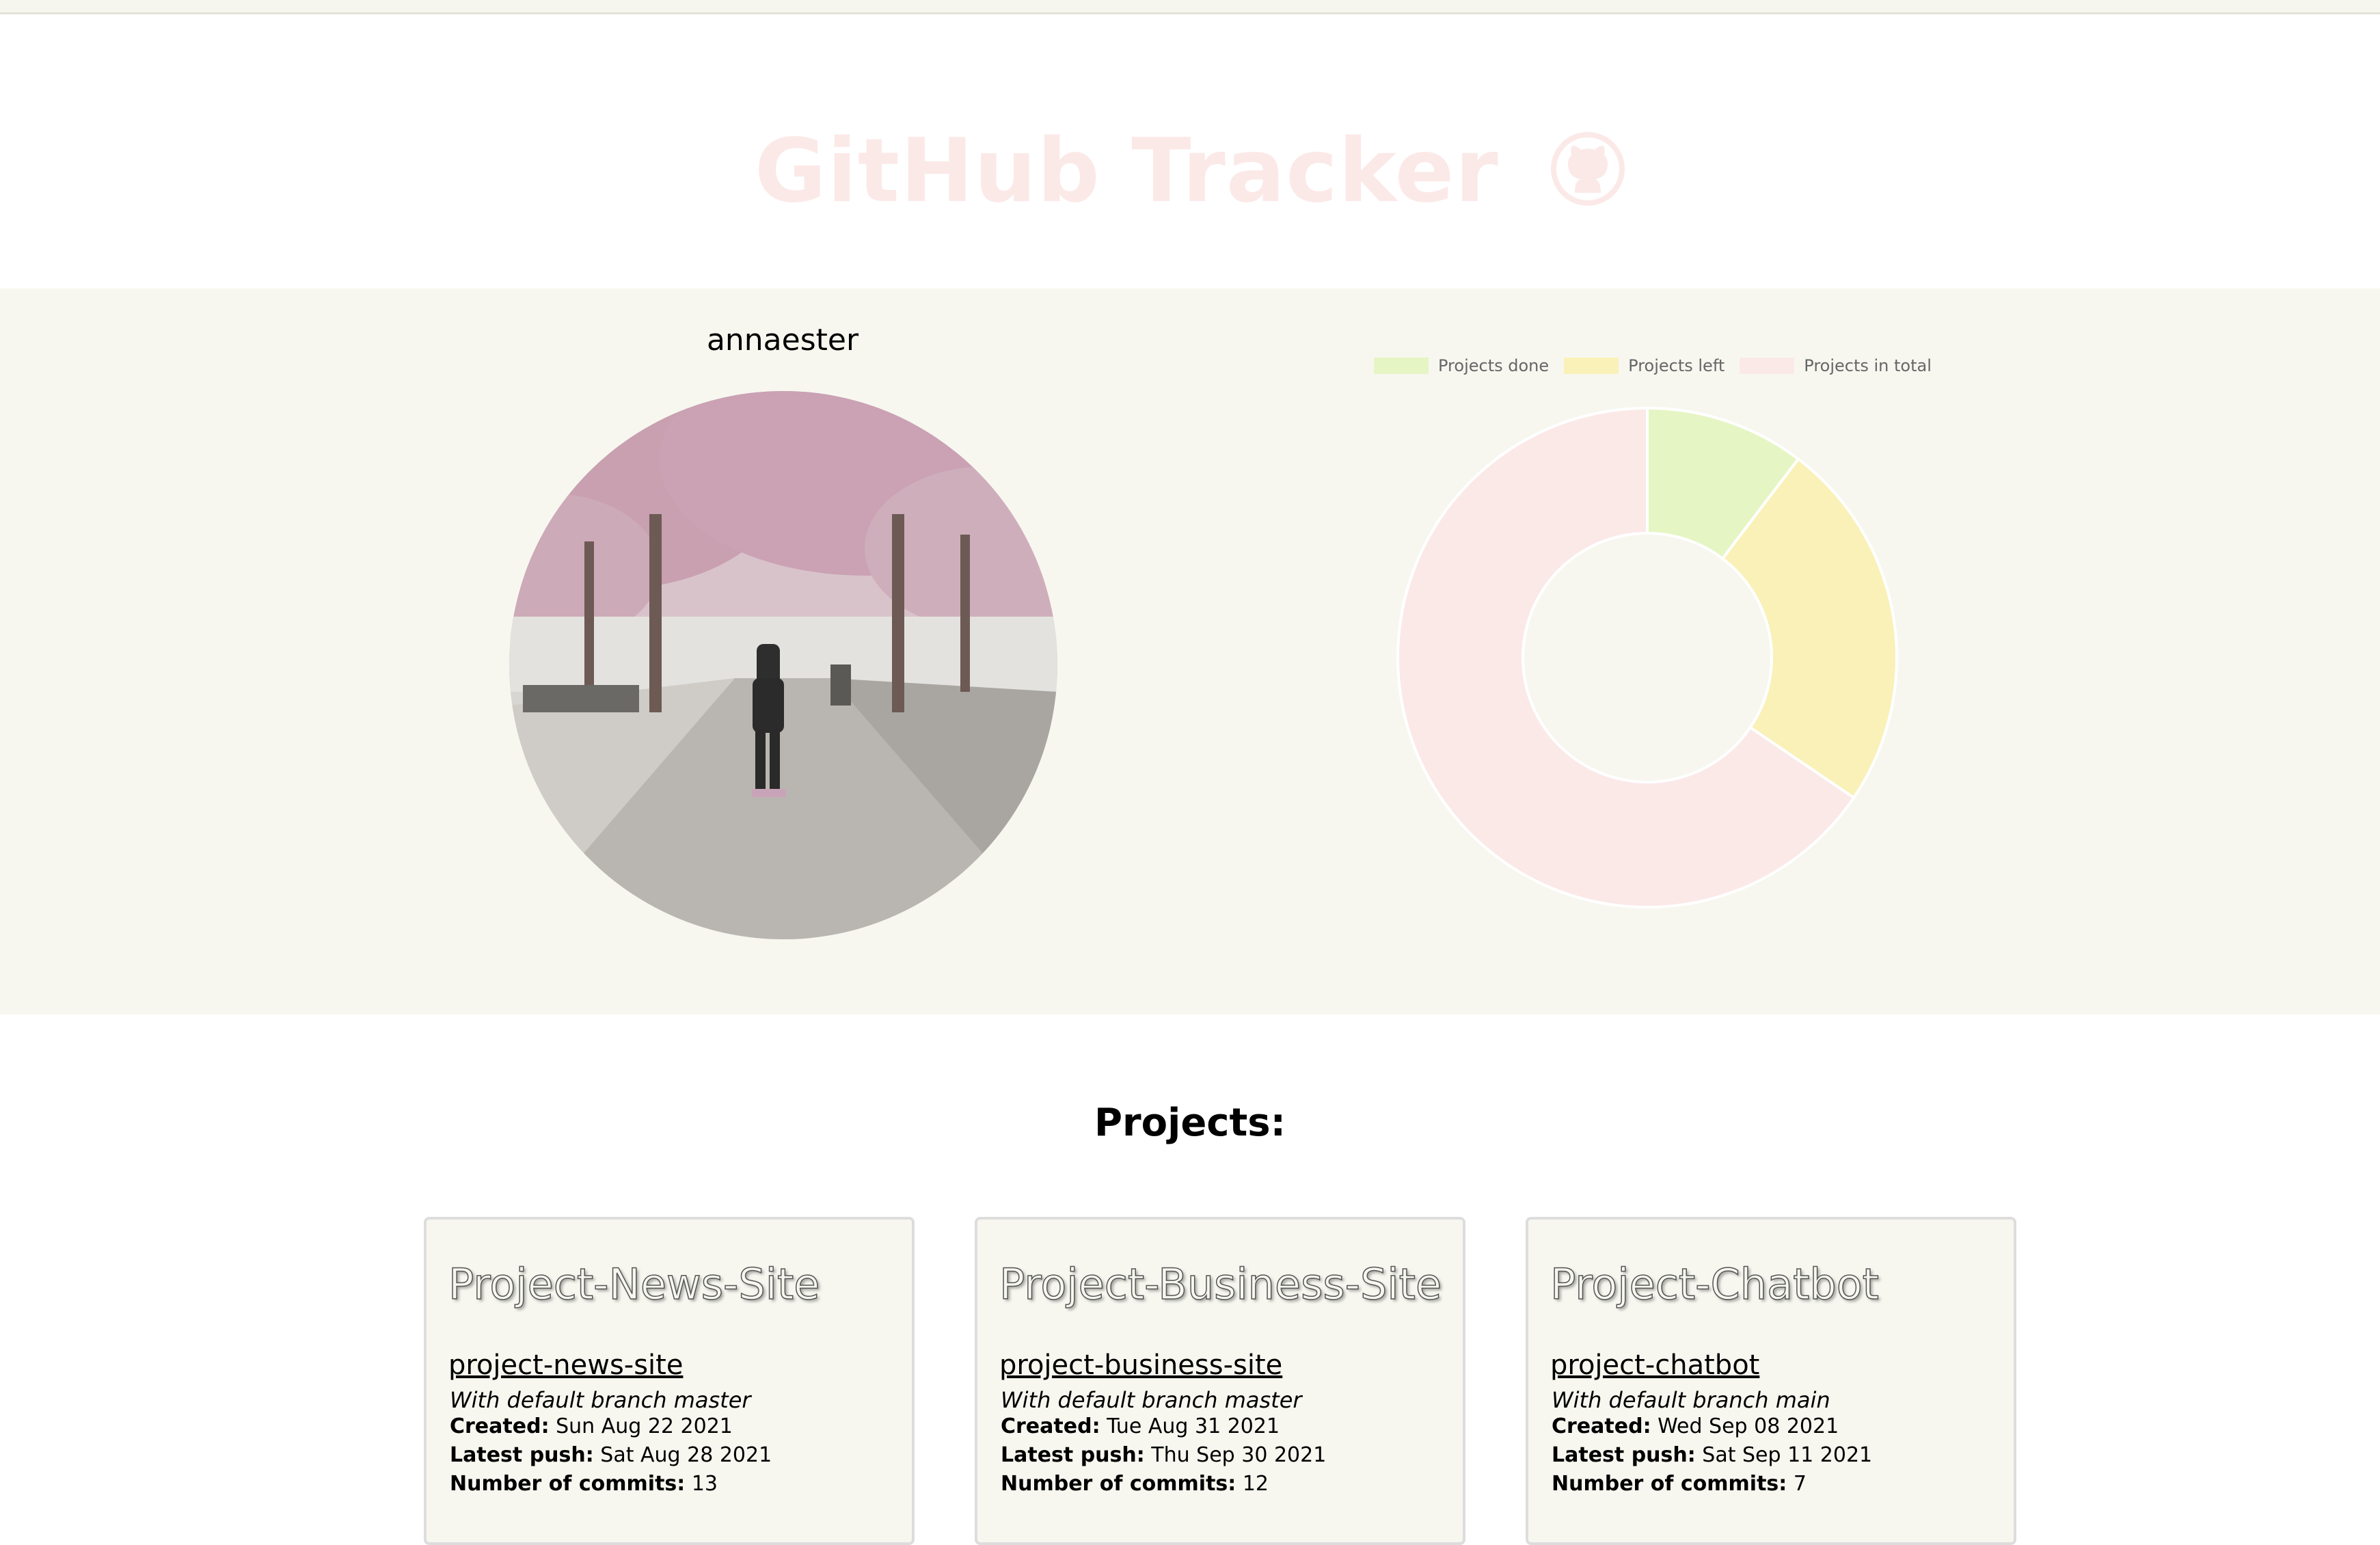  Describe the element at coordinates (1190, 7) in the screenshot. I see `browser-top-strip` at that location.